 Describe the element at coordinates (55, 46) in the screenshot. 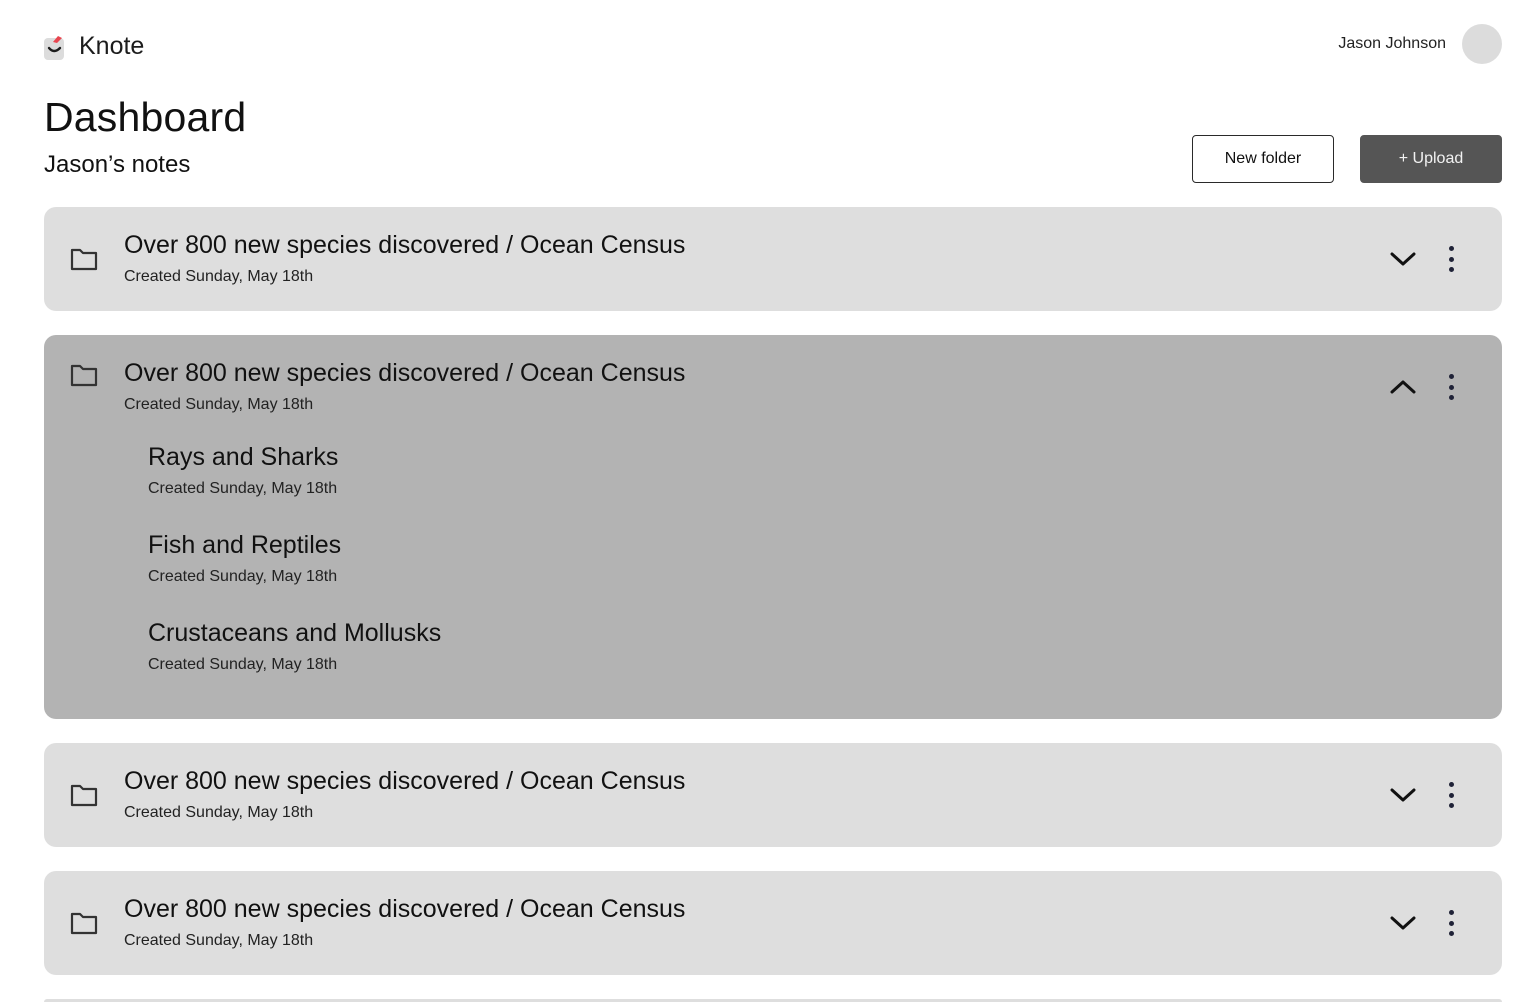

I see `knote-logo-icon` at that location.